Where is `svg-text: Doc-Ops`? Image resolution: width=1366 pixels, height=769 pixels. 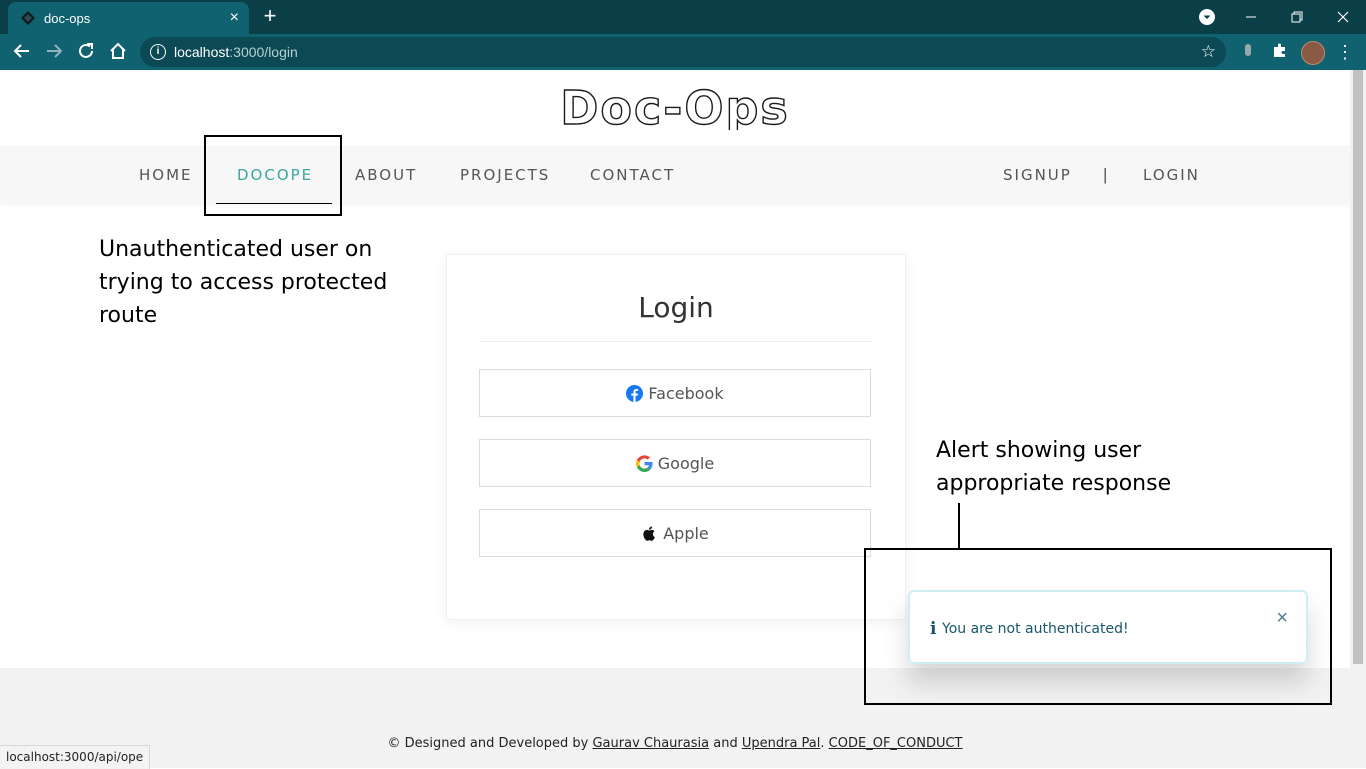 svg-text: Doc-Ops is located at coordinates (675, 107).